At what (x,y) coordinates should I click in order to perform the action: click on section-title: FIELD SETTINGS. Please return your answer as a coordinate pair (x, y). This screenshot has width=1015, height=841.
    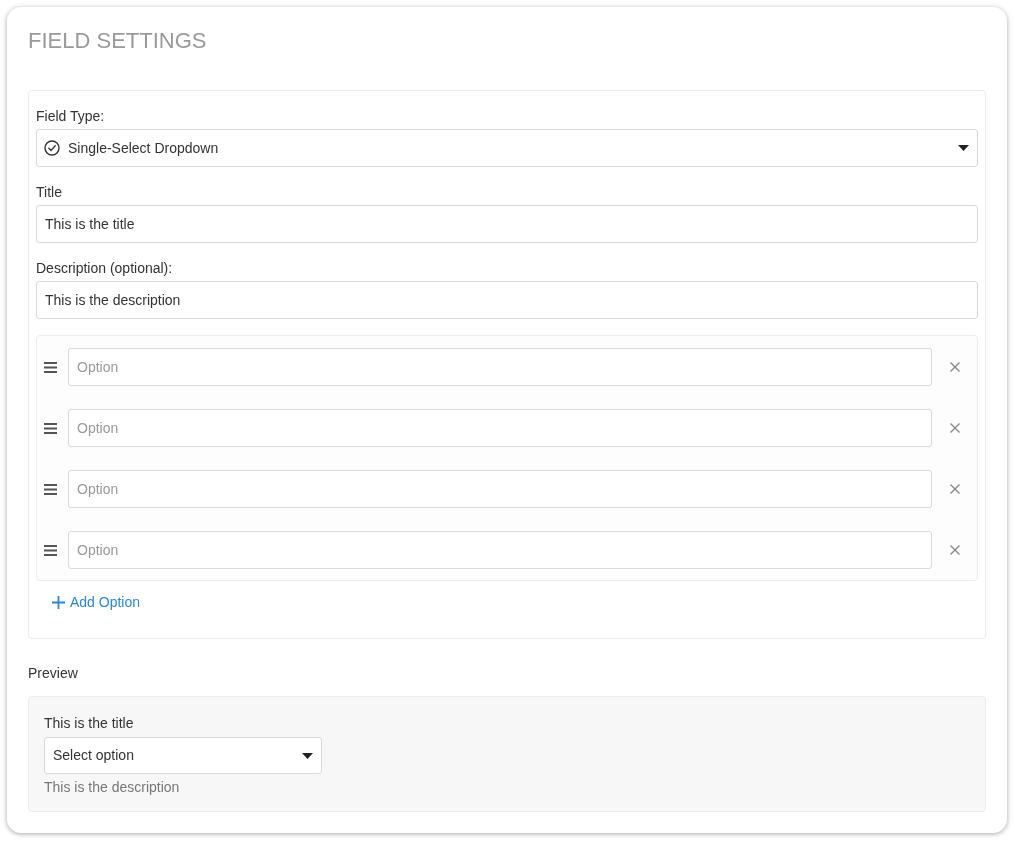
    Looking at the image, I should click on (118, 41).